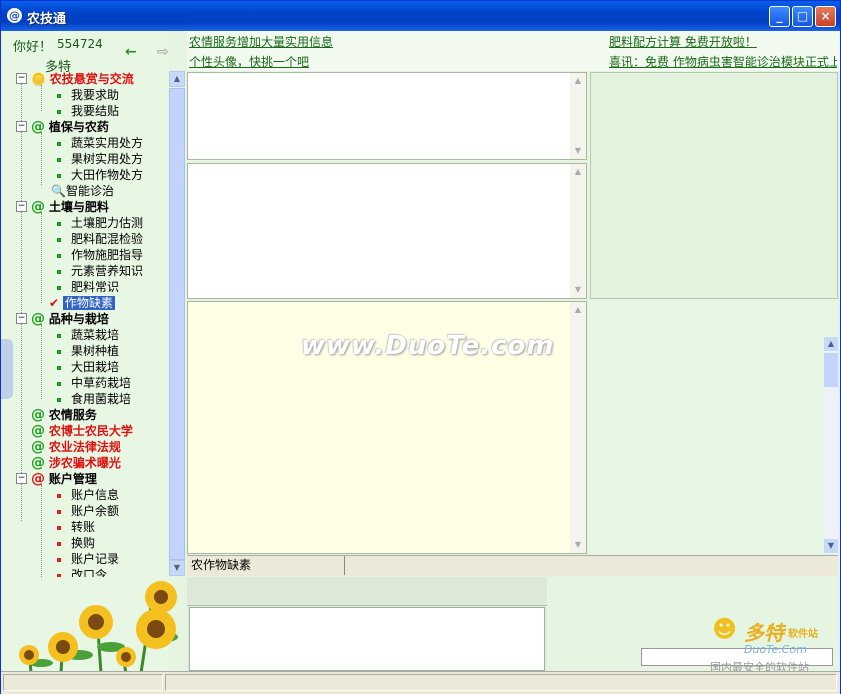 This screenshot has width=841, height=694. Describe the element at coordinates (825, 16) in the screenshot. I see `close-button: ×` at that location.